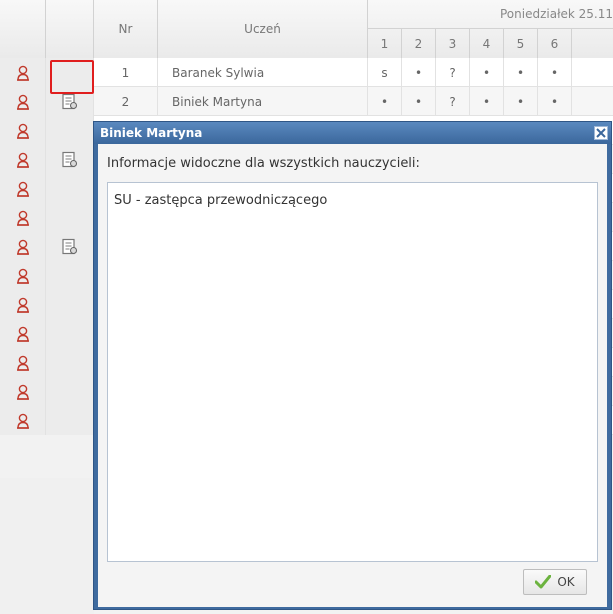  I want to click on attendance-mark: s, so click(385, 72).